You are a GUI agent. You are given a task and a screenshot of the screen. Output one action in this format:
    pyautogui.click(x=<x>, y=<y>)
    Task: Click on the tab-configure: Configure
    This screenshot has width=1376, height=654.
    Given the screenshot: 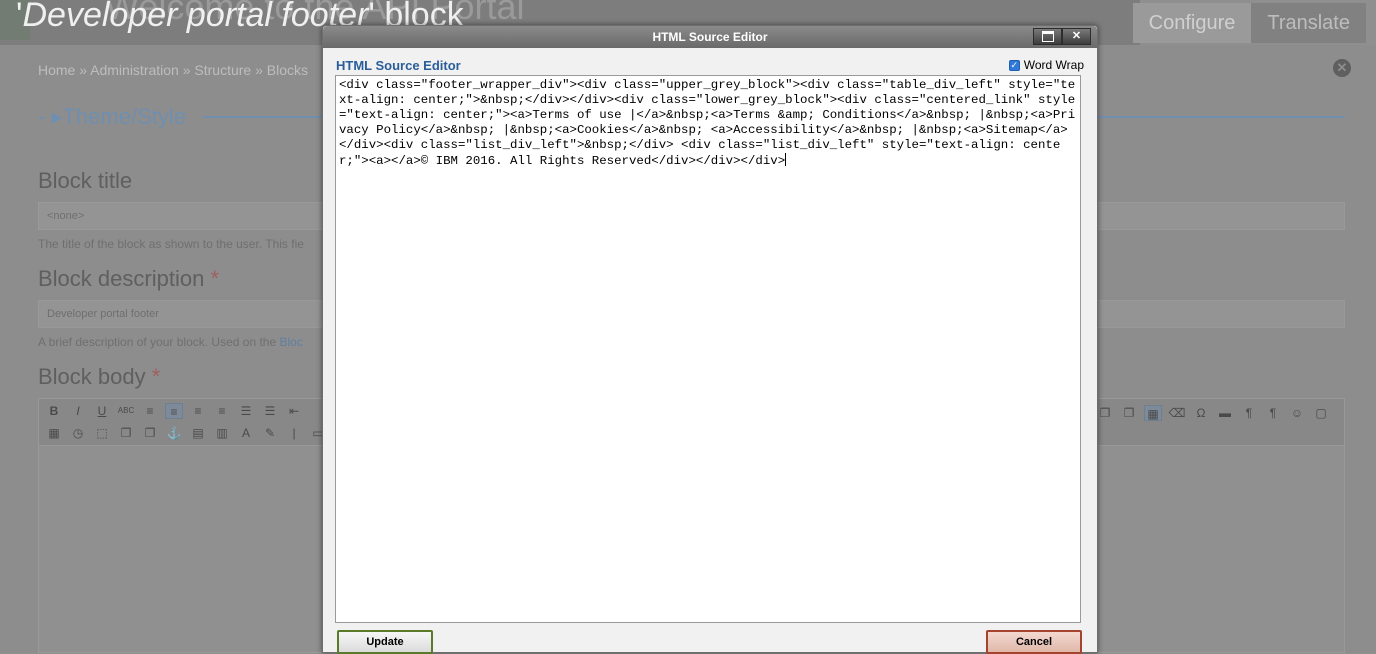 What is the action you would take?
    pyautogui.click(x=1192, y=23)
    